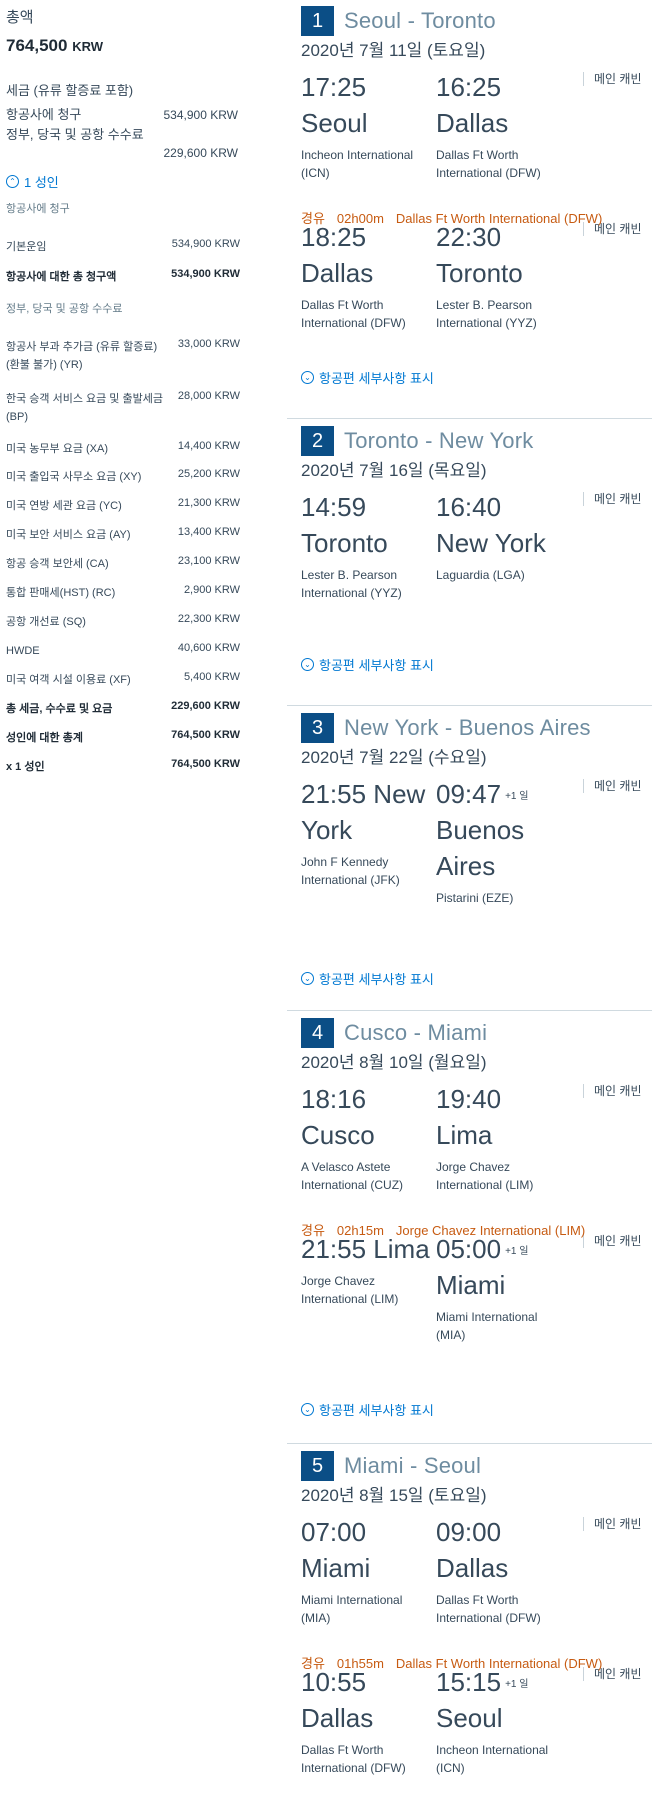 The height and width of the screenshot is (1810, 652). I want to click on slice-route: Cusco - Miami, so click(416, 1032).